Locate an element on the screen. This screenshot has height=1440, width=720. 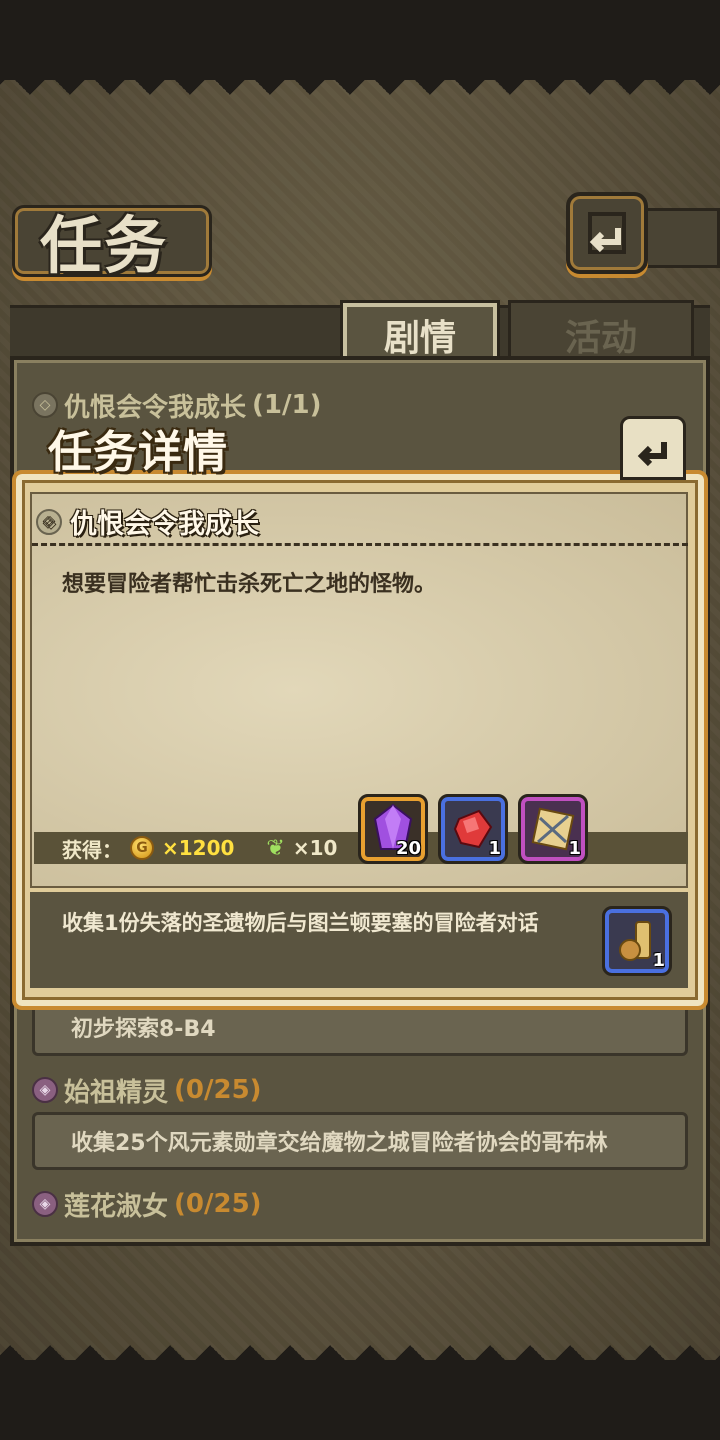
next-step-item: 1 is located at coordinates (637, 941).